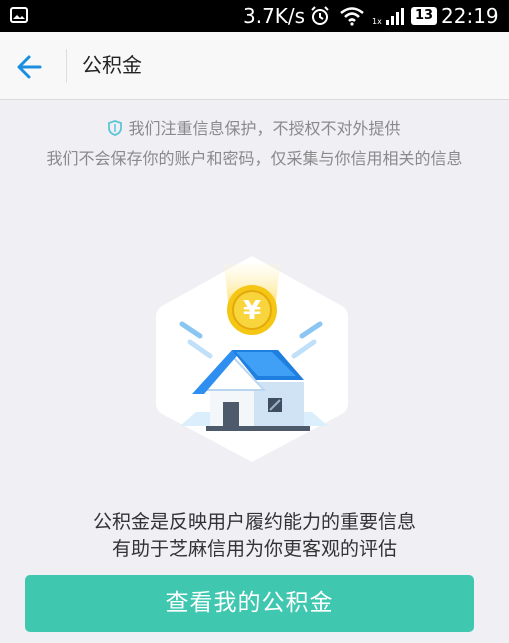  I want to click on coin-symbol: ¥, so click(252, 311).